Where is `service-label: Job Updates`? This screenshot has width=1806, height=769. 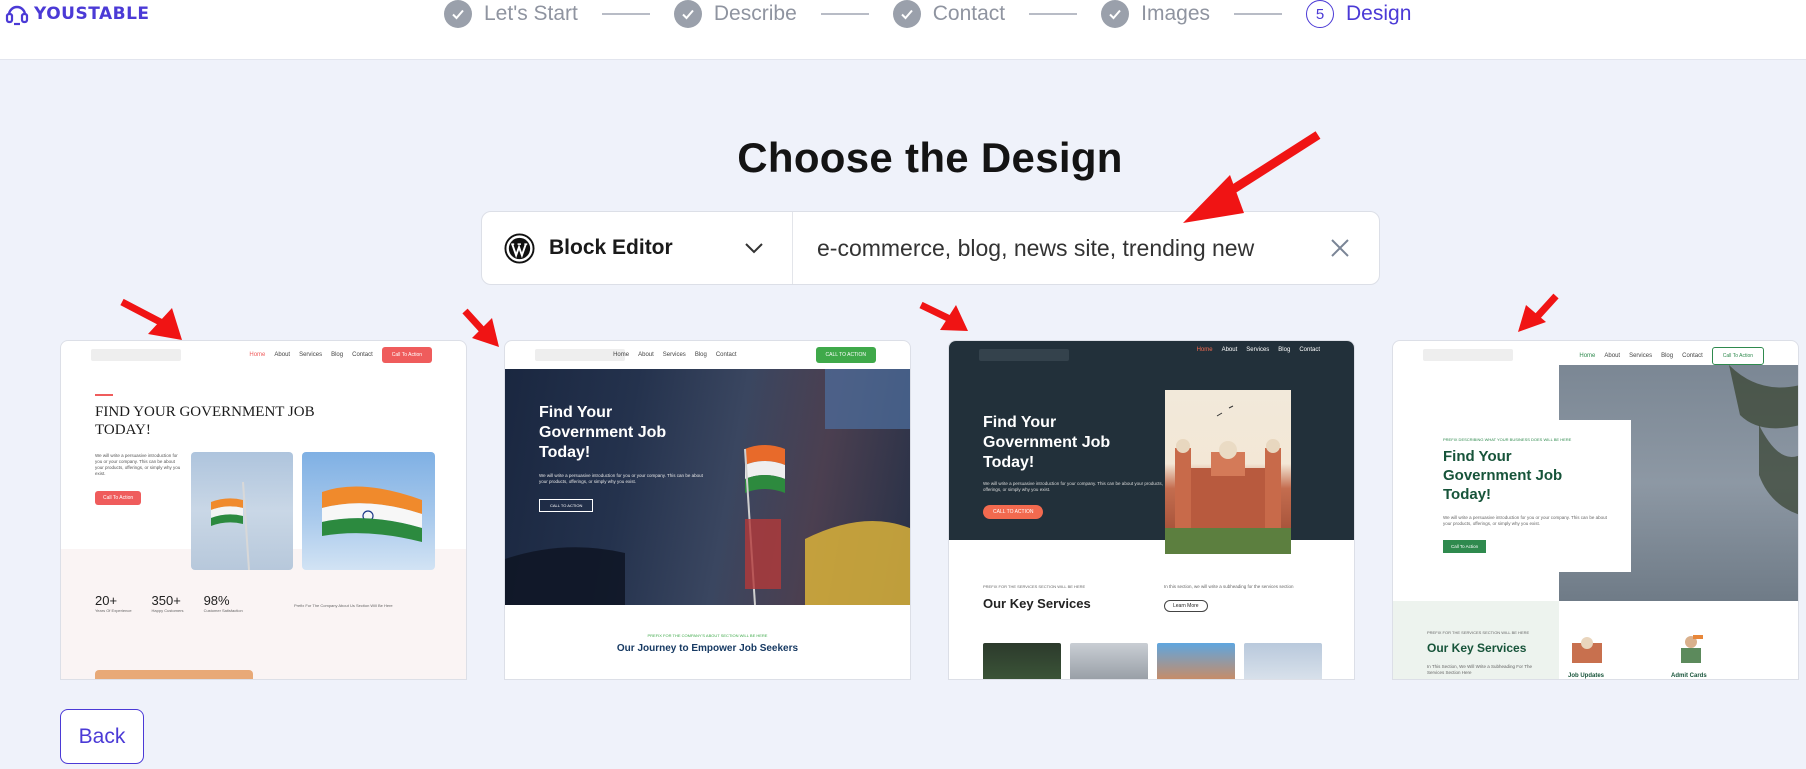
service-label: Job Updates is located at coordinates (1586, 676).